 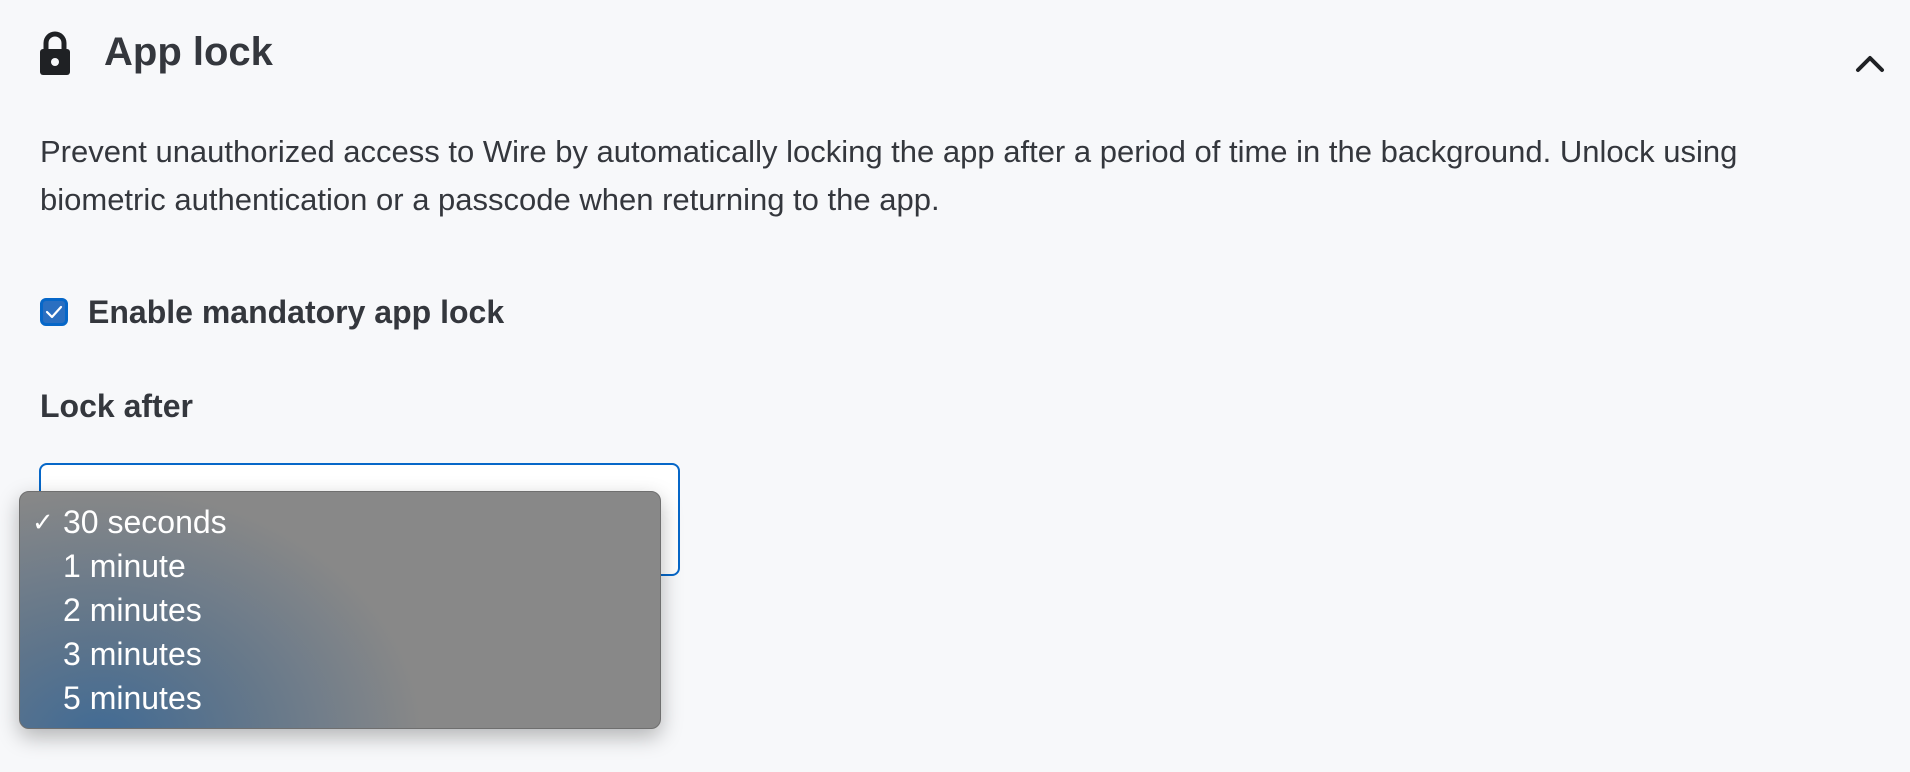 What do you see at coordinates (132, 698) in the screenshot?
I see `option-label: 5 minutes` at bounding box center [132, 698].